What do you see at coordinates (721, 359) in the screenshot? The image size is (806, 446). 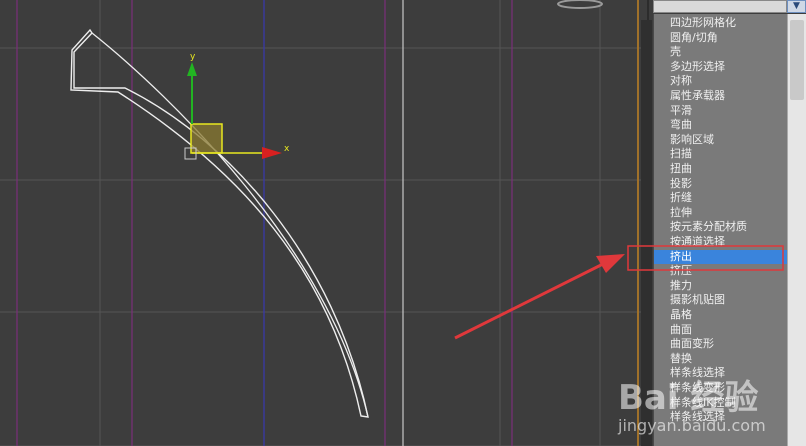 I see `modifier-list-item: 替换` at bounding box center [721, 359].